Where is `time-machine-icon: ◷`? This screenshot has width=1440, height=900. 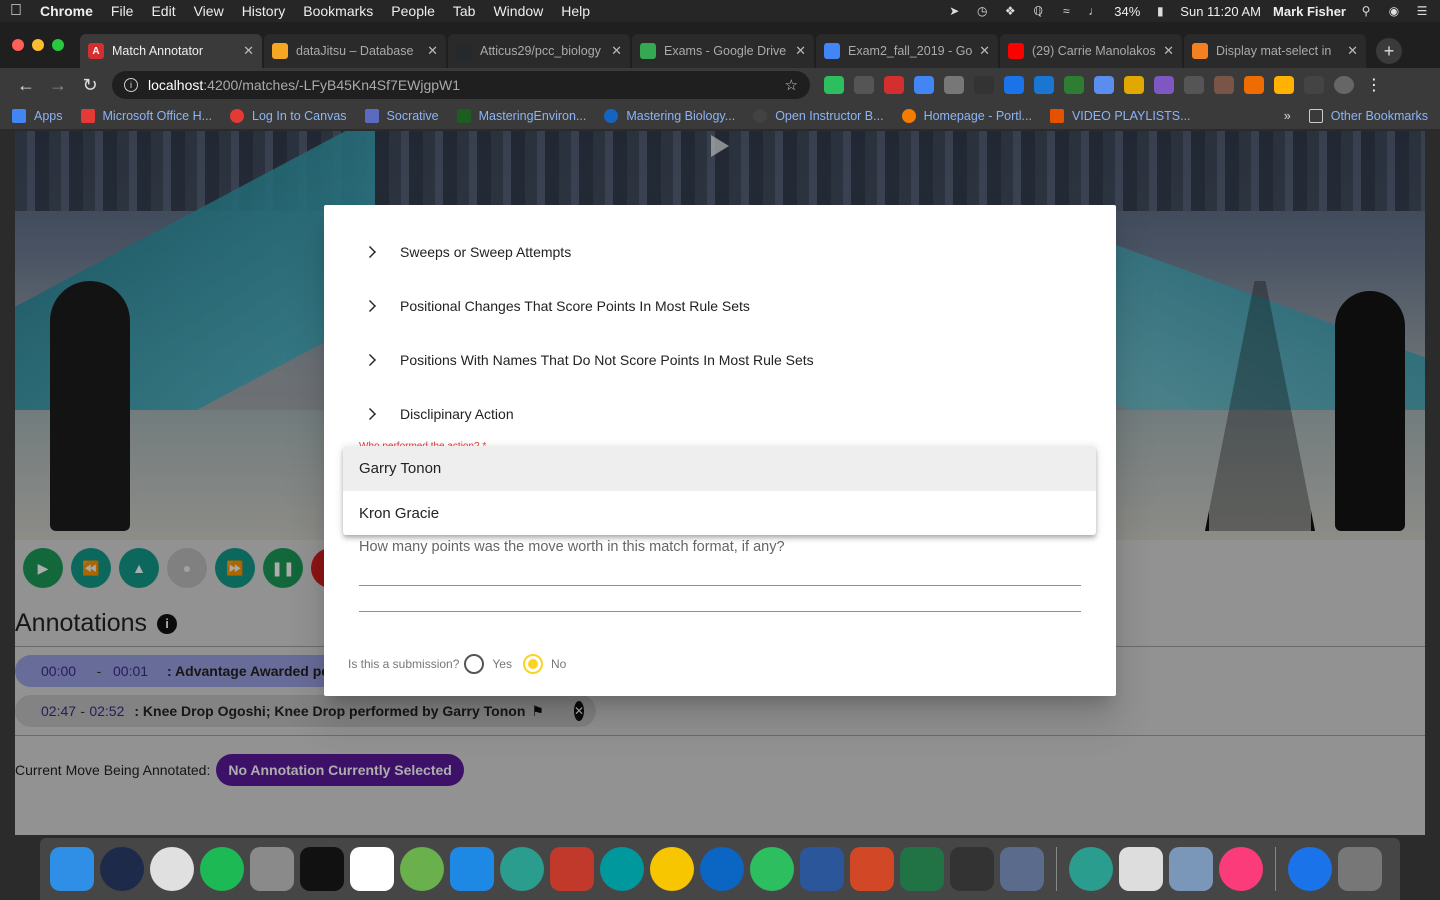
time-machine-icon: ◷ is located at coordinates (982, 11).